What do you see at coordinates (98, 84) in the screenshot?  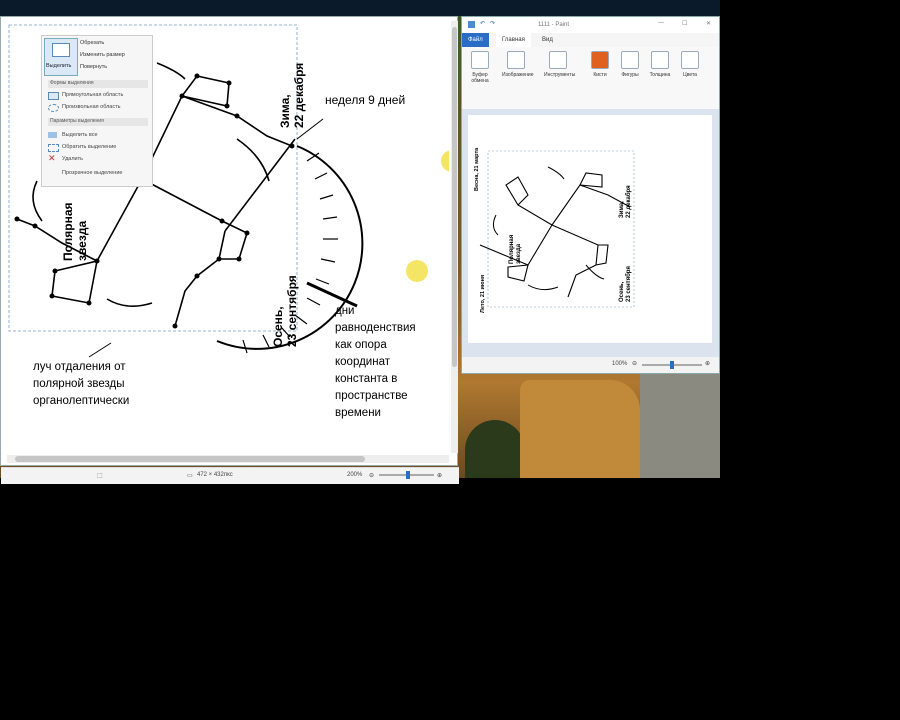 I see `shapes-section-header: Формы выделения` at bounding box center [98, 84].